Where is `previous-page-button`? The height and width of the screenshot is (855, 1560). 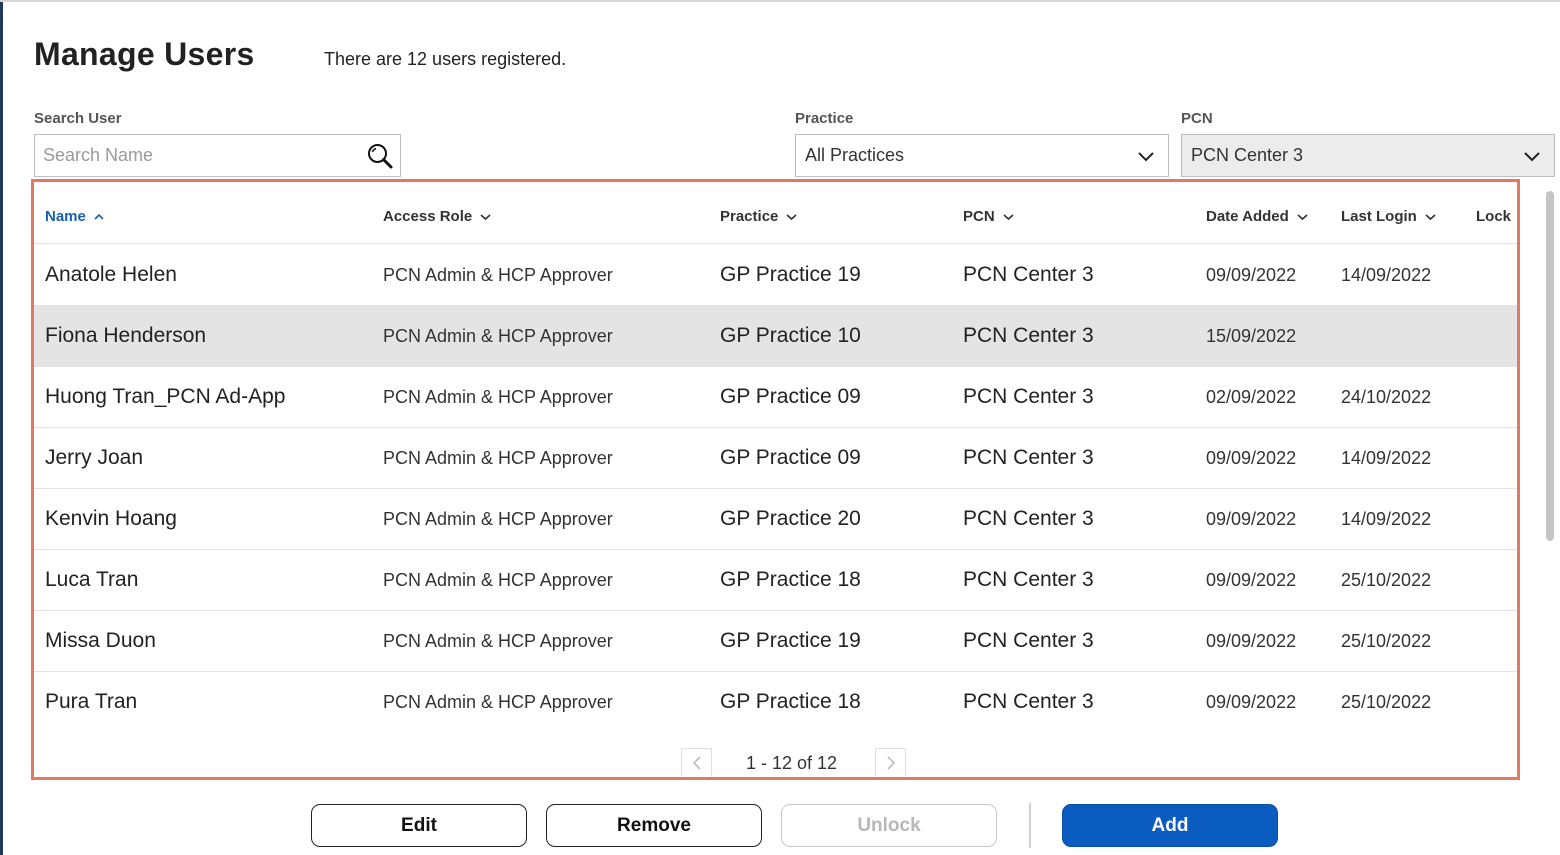
previous-page-button is located at coordinates (696, 762).